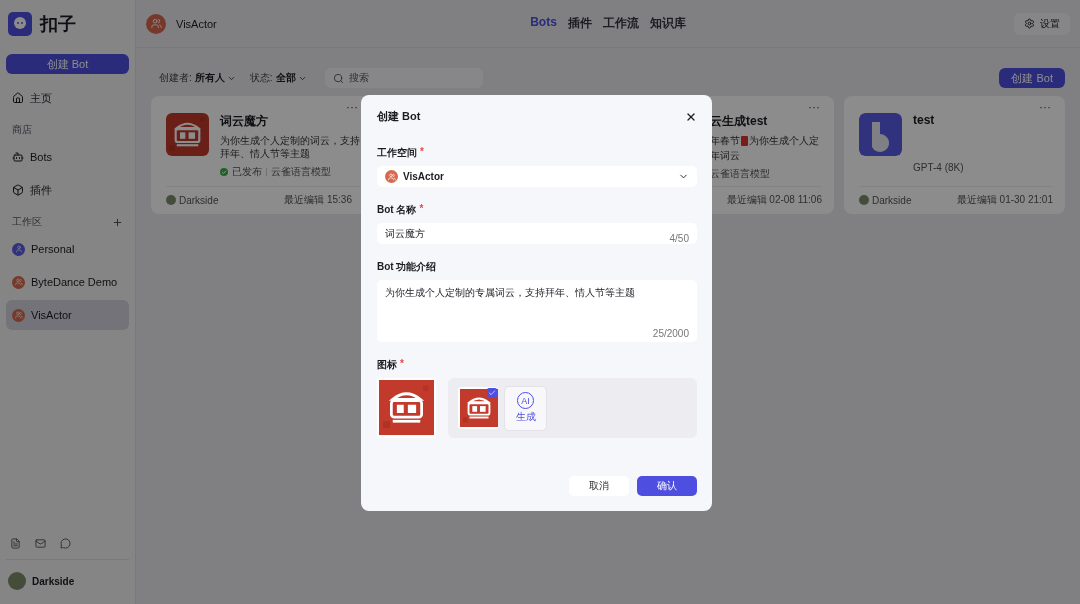 The width and height of the screenshot is (1080, 604). What do you see at coordinates (301, 172) in the screenshot?
I see `model-name: 云雀语言模型` at bounding box center [301, 172].